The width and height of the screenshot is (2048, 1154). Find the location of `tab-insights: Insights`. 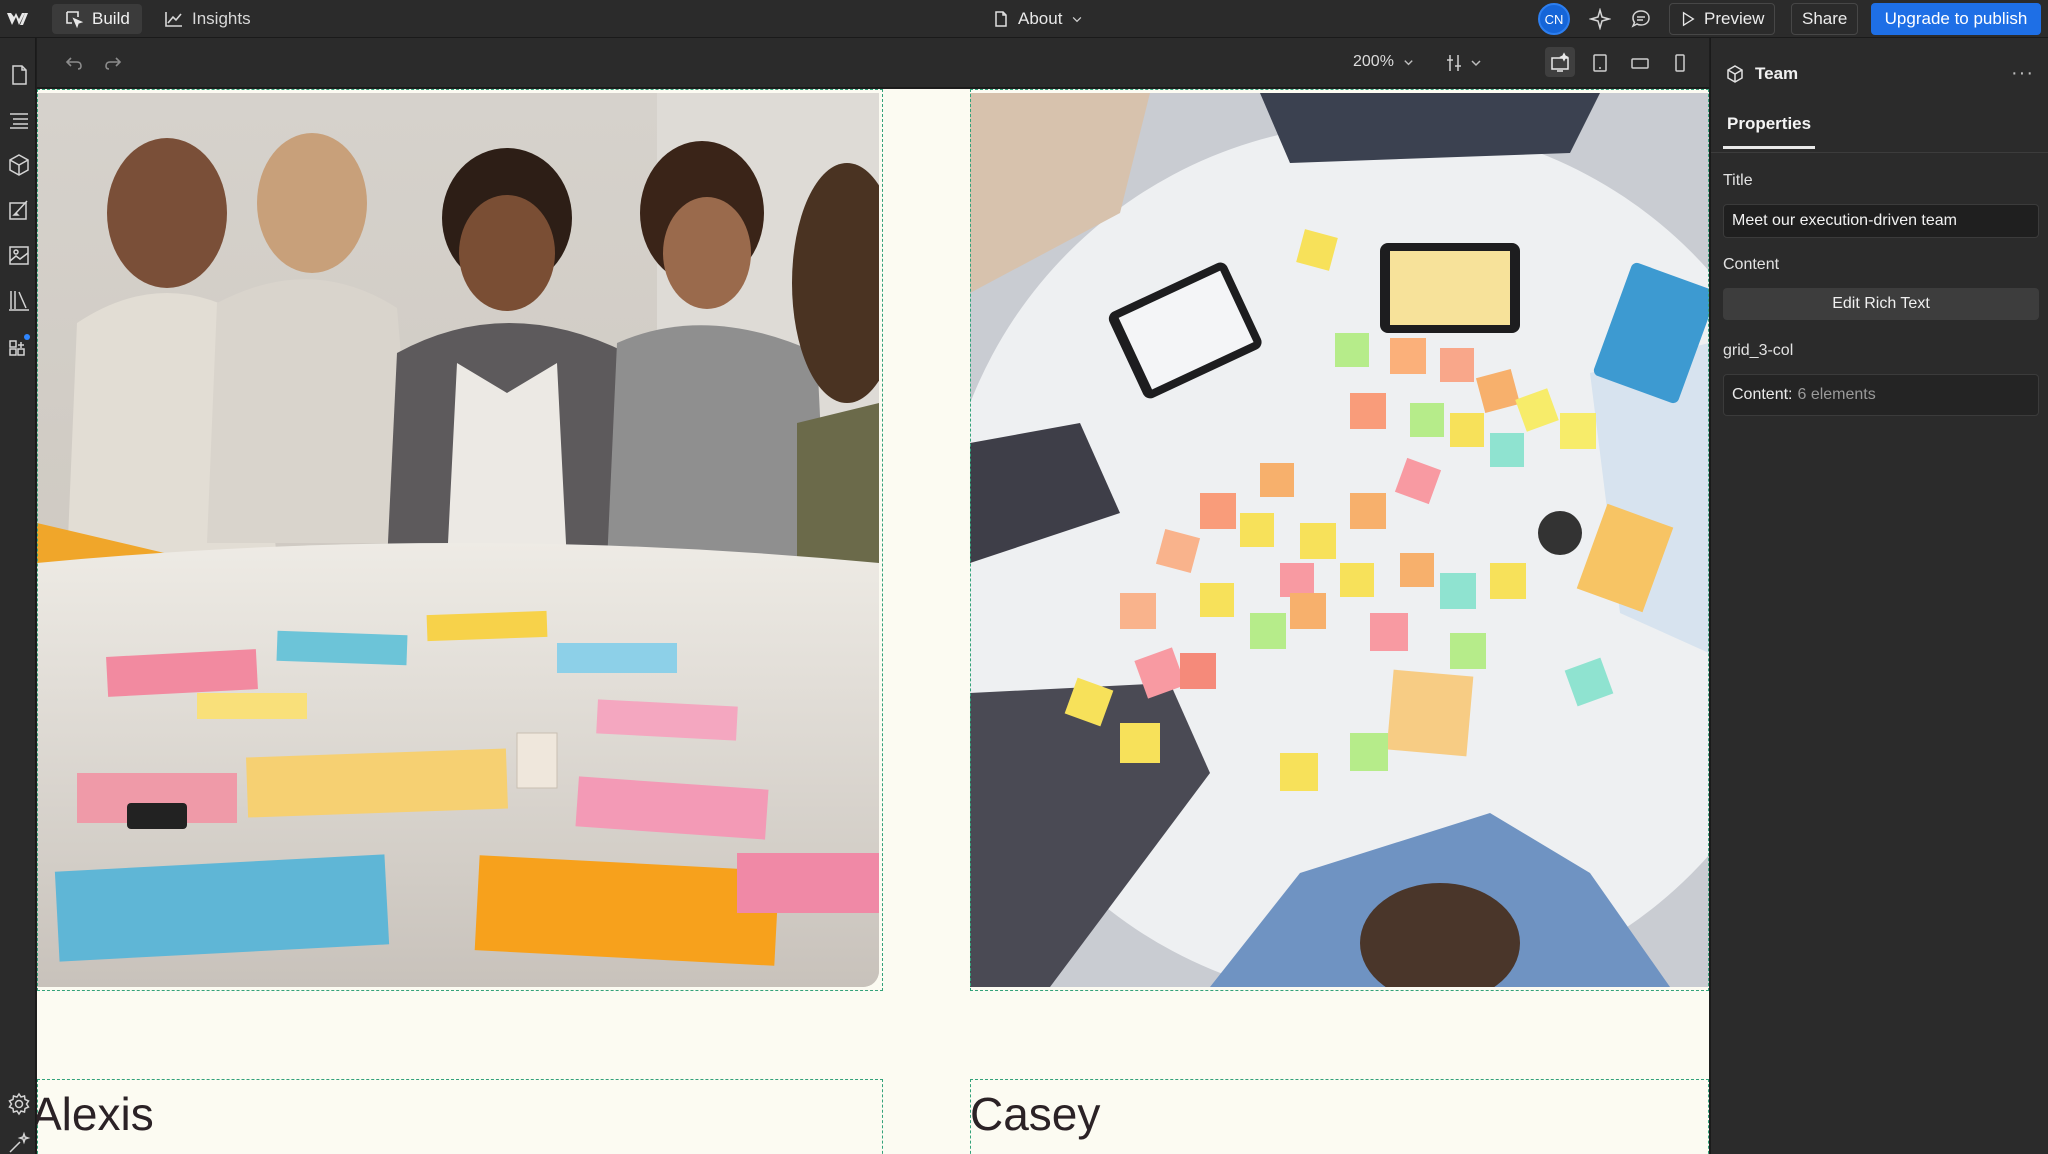

tab-insights: Insights is located at coordinates (207, 19).